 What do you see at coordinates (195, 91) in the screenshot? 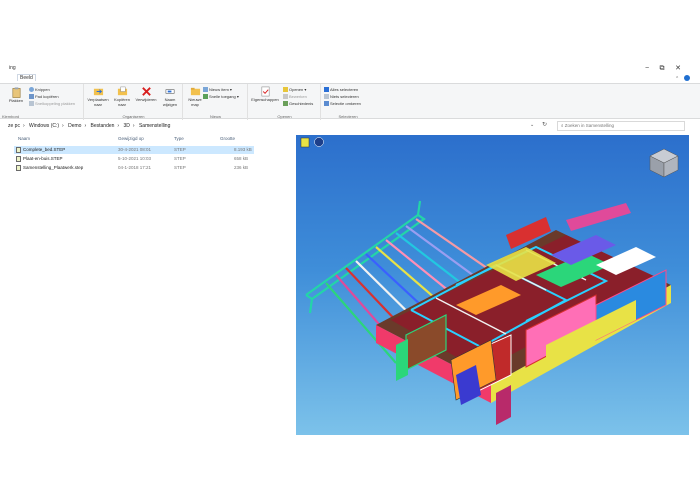
I see `new-folder-icon` at bounding box center [195, 91].